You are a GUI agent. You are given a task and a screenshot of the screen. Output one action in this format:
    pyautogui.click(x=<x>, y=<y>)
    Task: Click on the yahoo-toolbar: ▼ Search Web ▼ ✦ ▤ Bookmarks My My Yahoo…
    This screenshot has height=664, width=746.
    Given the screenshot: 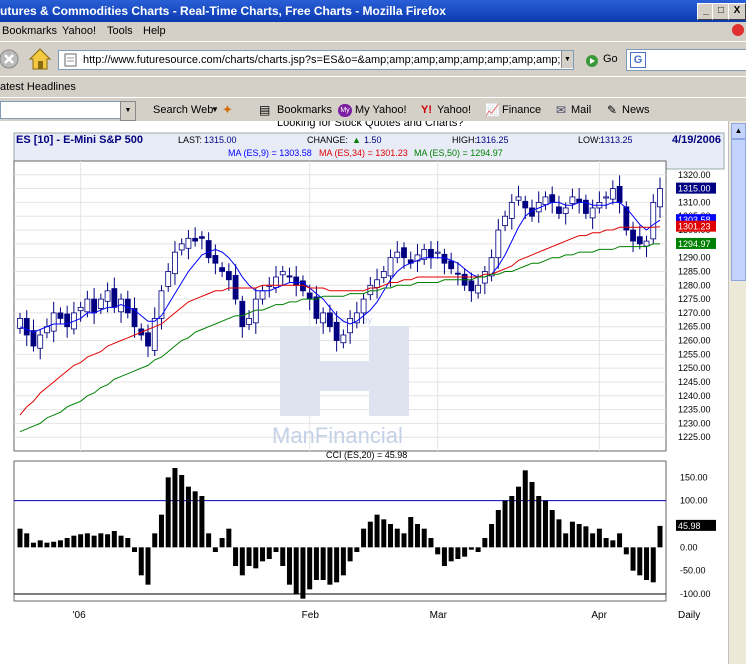 What is the action you would take?
    pyautogui.click(x=373, y=109)
    